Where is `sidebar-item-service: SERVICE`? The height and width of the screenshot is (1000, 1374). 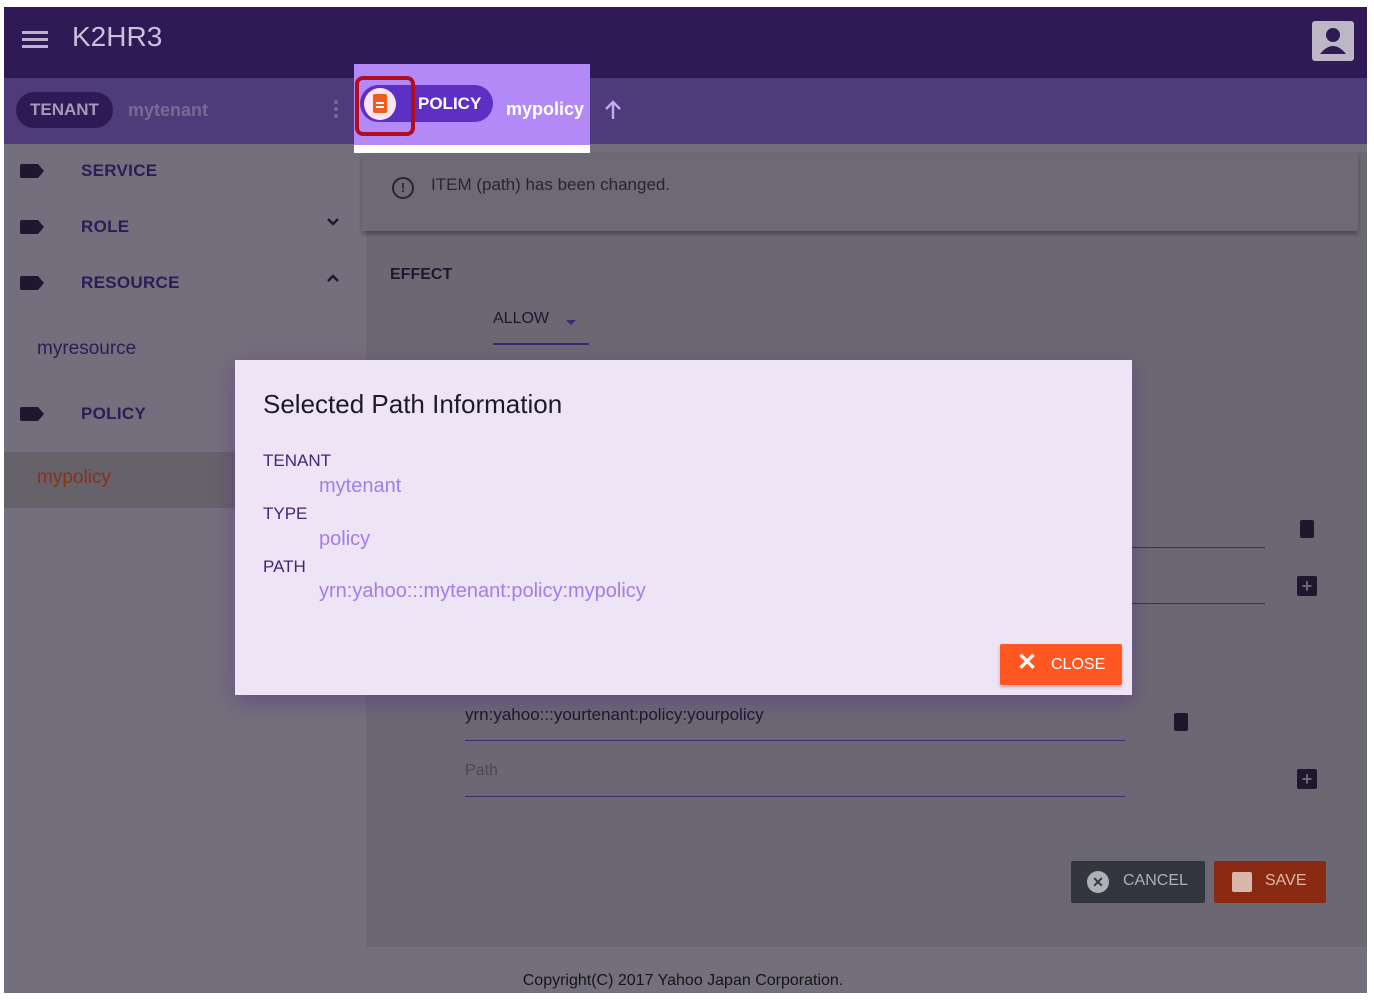 sidebar-item-service: SERVICE is located at coordinates (184, 171).